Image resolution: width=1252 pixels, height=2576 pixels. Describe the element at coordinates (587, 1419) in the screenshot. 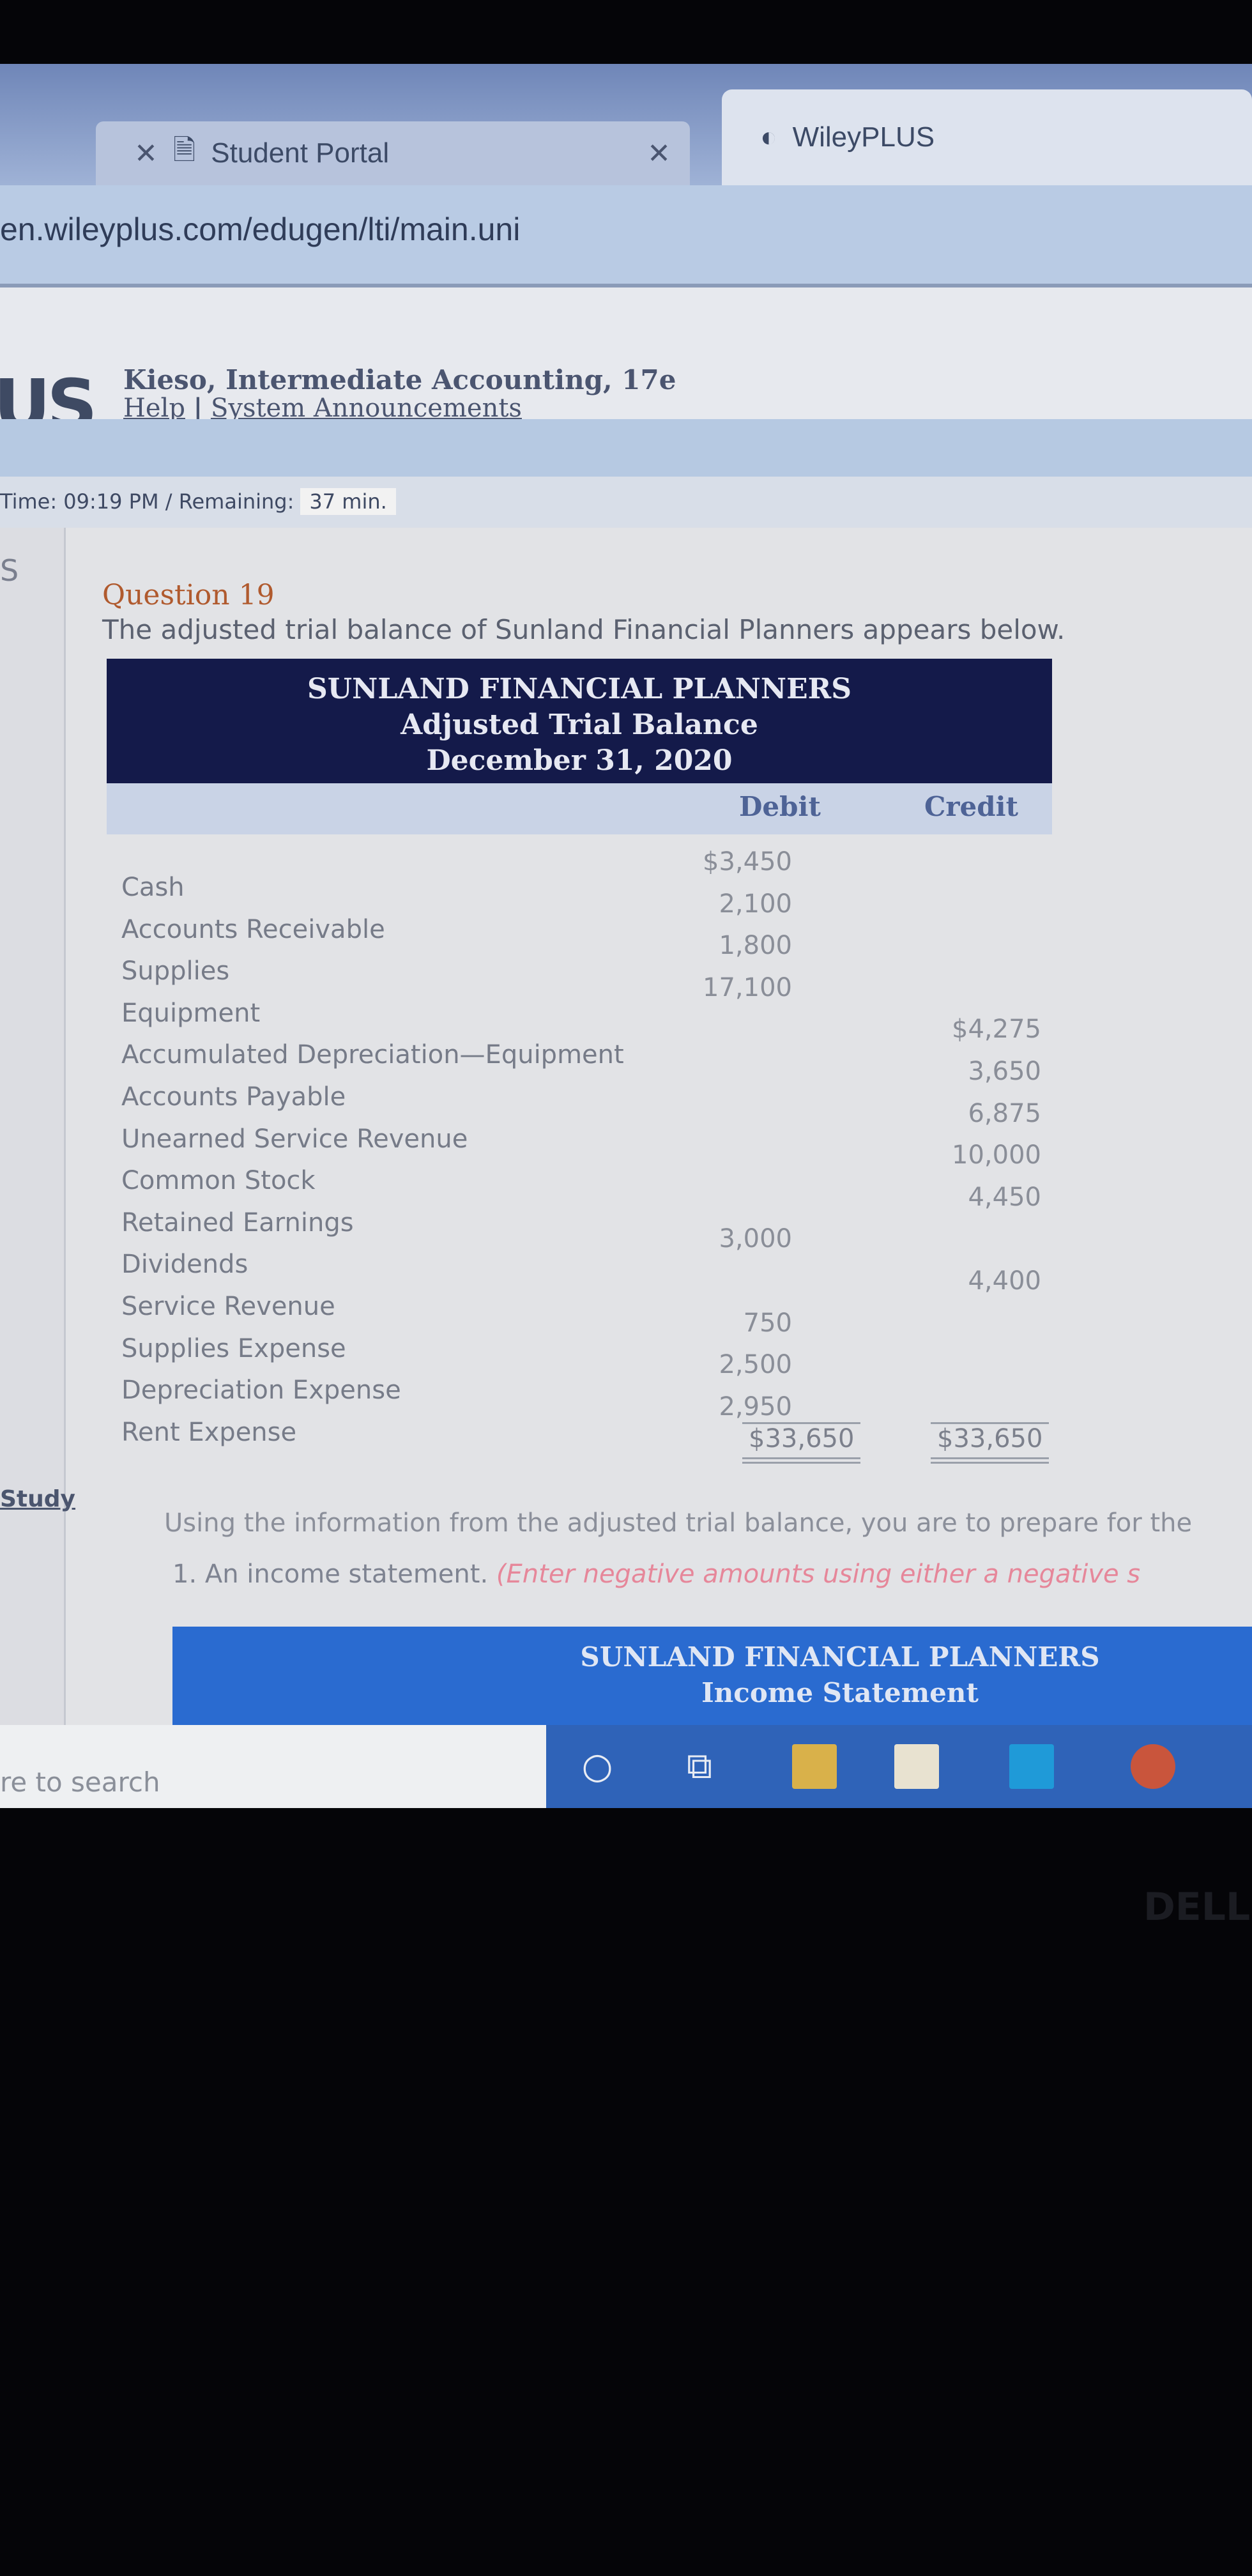

I see `table-row: Rent Expense 2,950` at that location.